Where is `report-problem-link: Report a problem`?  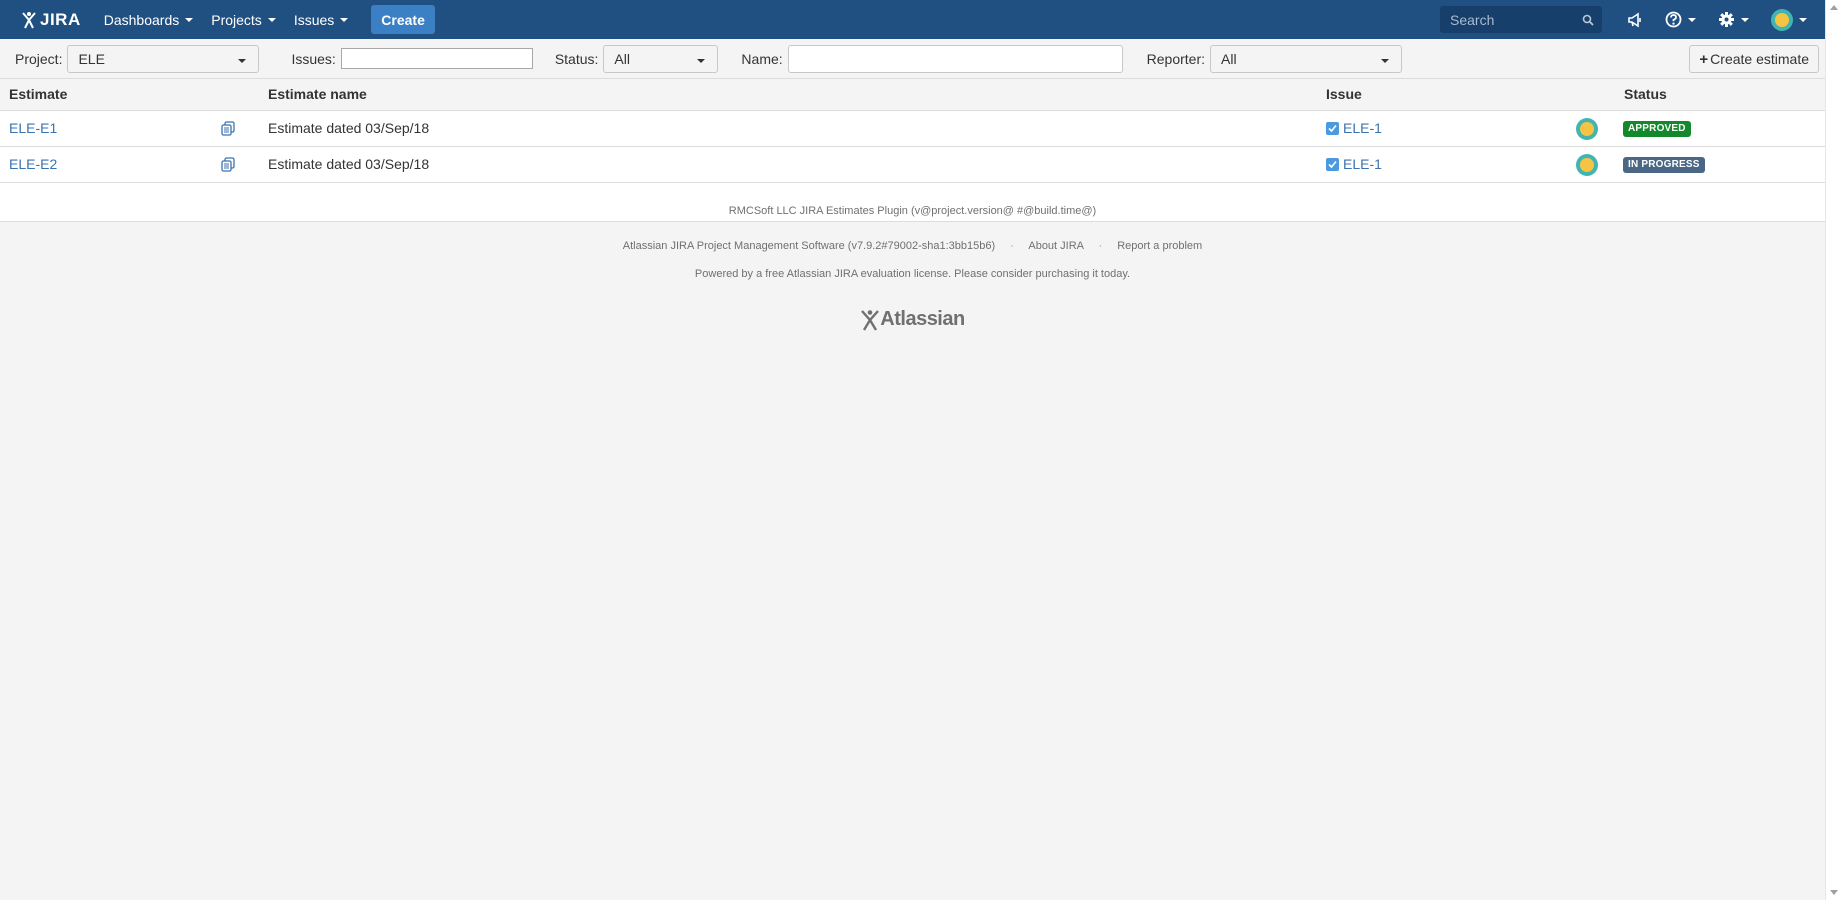 report-problem-link: Report a problem is located at coordinates (1159, 246).